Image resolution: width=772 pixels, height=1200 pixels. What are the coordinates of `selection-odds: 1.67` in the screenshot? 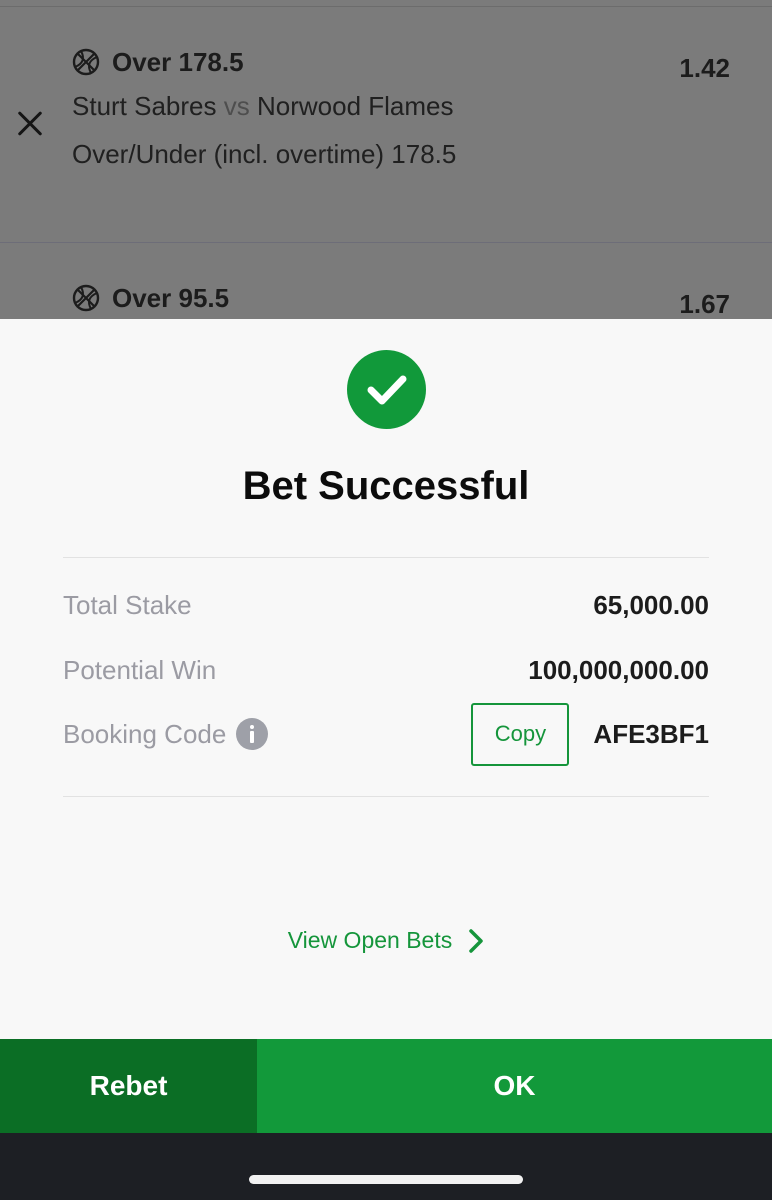 It's located at (704, 304).